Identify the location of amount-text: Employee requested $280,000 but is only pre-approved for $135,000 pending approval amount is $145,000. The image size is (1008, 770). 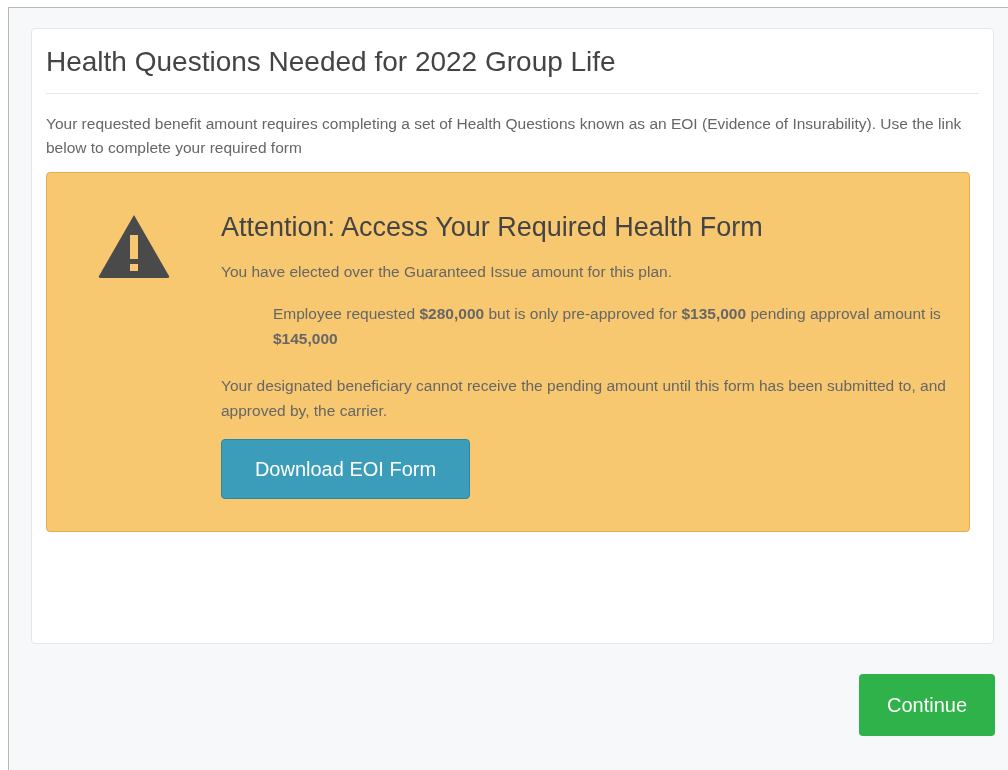
(607, 326).